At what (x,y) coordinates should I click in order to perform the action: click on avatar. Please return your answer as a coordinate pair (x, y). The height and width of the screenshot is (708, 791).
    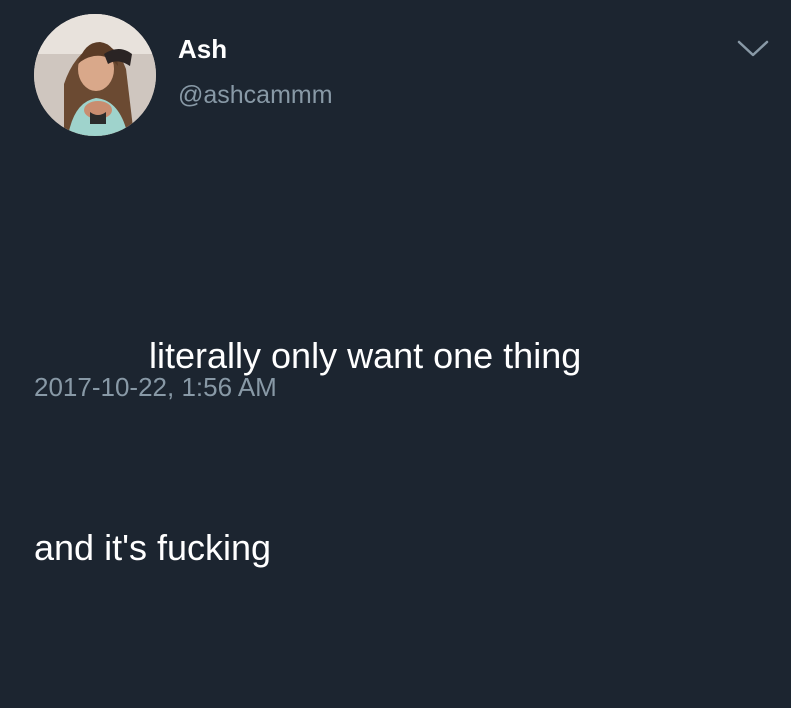
    Looking at the image, I should click on (95, 75).